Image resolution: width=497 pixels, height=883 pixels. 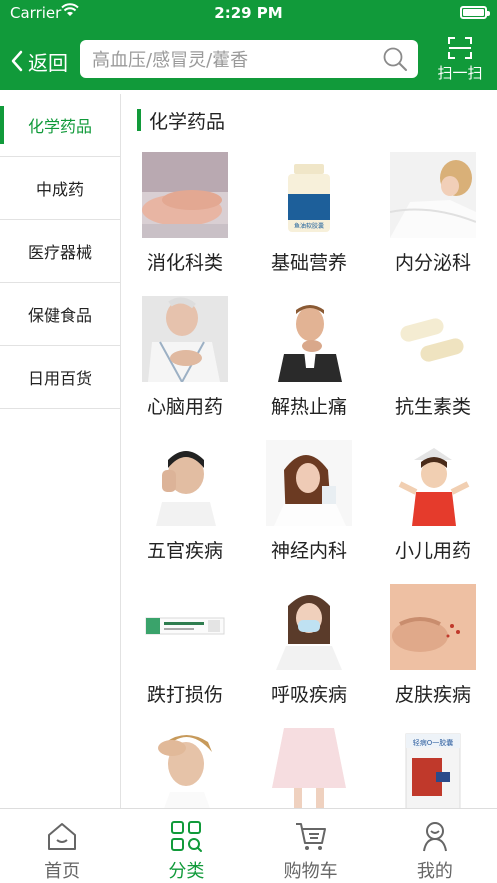 What do you see at coordinates (62, 871) in the screenshot?
I see `tab-label: 首页` at bounding box center [62, 871].